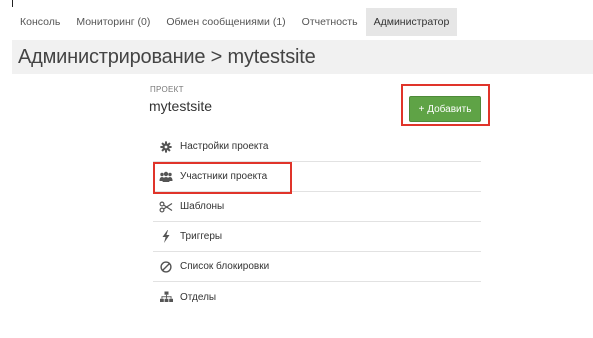 This screenshot has height=338, width=593. Describe the element at coordinates (166, 147) in the screenshot. I see `gear-icon` at that location.